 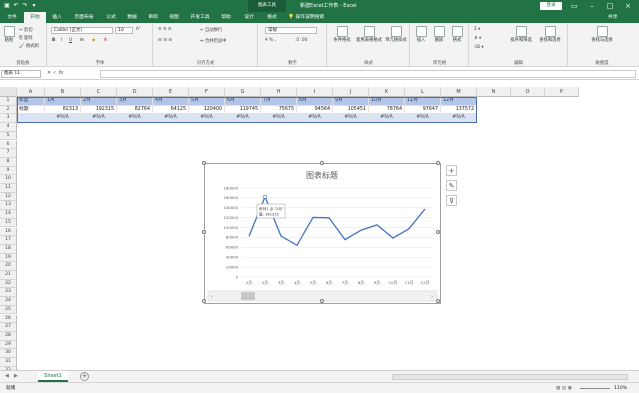 I want to click on cell-G1: 6月, so click(x=243, y=101).